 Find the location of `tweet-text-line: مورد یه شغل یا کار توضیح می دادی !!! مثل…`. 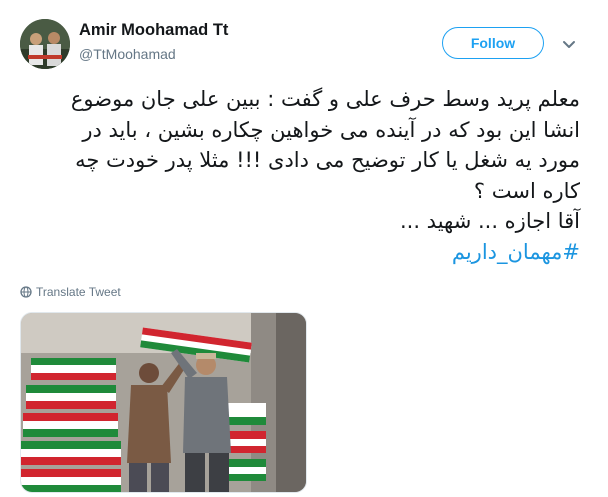

tweet-text-line: مورد یه شغل یا کار توضیح می دادی !!! مثل… is located at coordinates (327, 160).